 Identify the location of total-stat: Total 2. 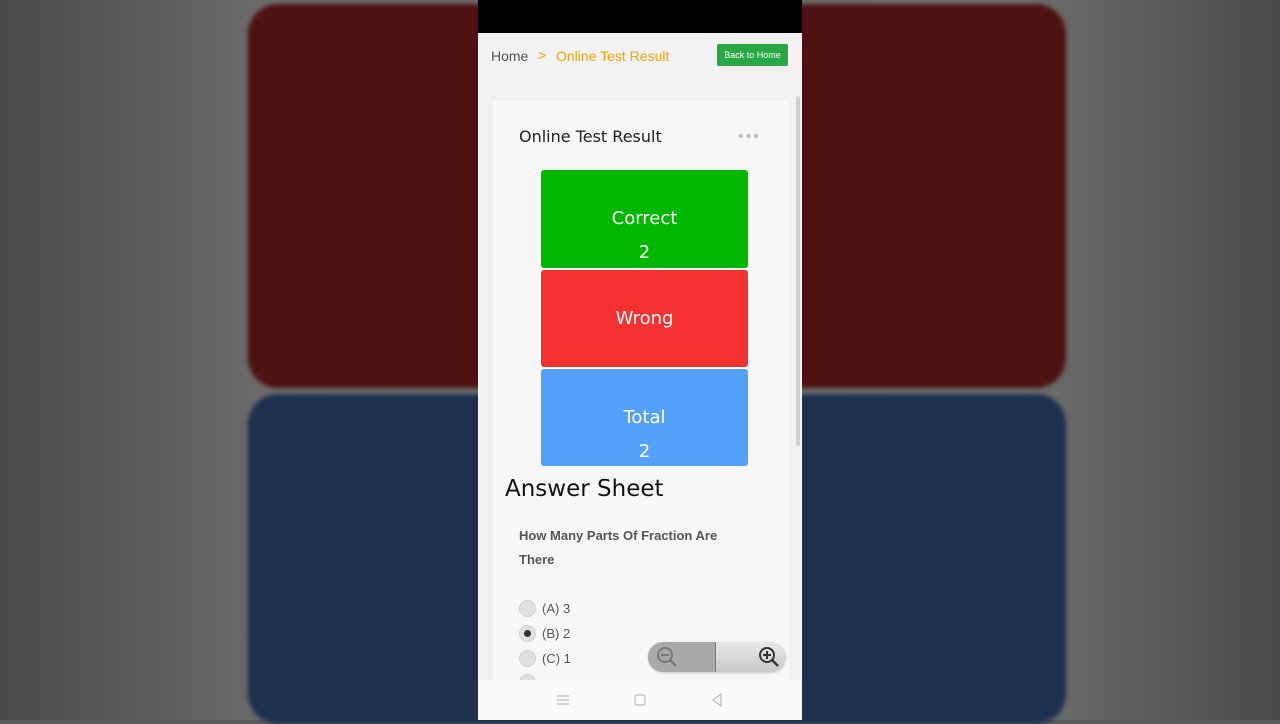
(644, 417).